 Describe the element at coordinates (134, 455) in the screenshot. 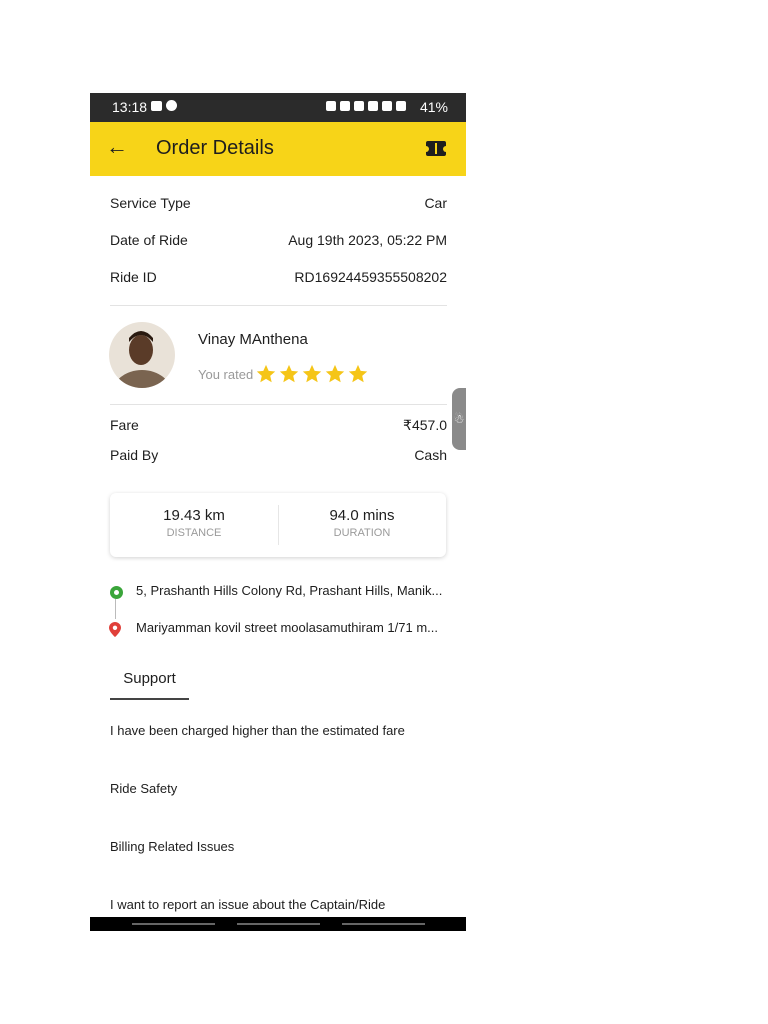

I see `paid-by-label: Paid By` at that location.